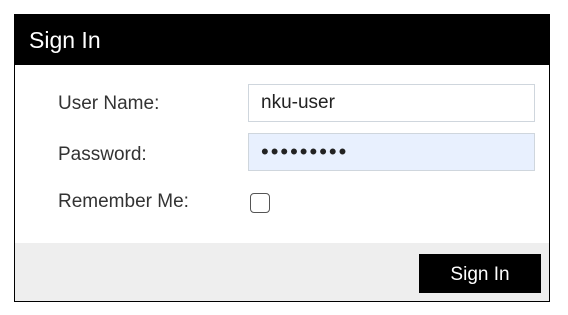 Image resolution: width=568 pixels, height=315 pixels. I want to click on username-label: User Name:, so click(109, 103).